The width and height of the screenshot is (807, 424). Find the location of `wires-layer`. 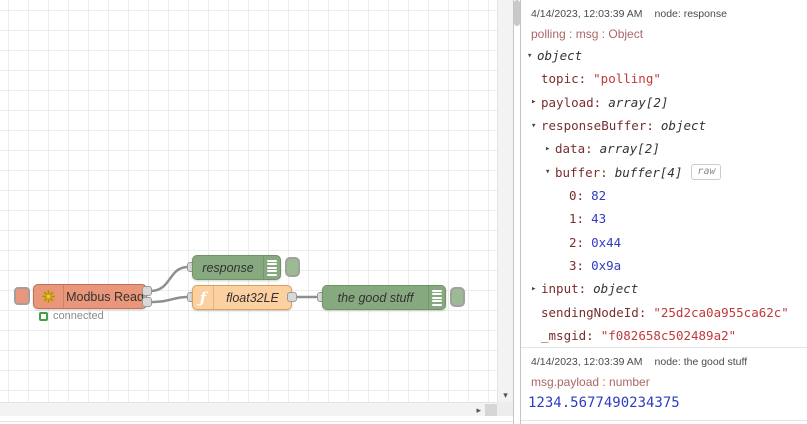

wires-layer is located at coordinates (234, 284).